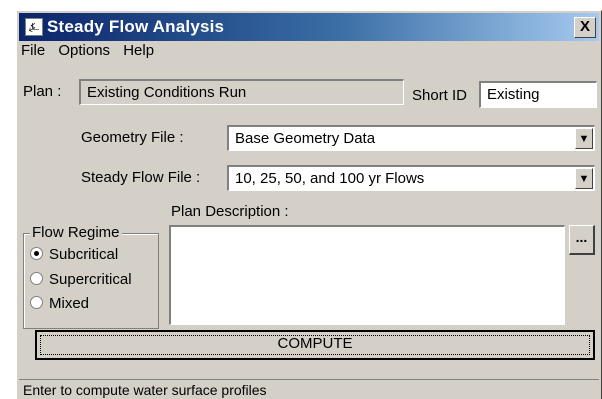 The width and height of the screenshot is (602, 399). What do you see at coordinates (585, 27) in the screenshot?
I see `close-button: X` at bounding box center [585, 27].